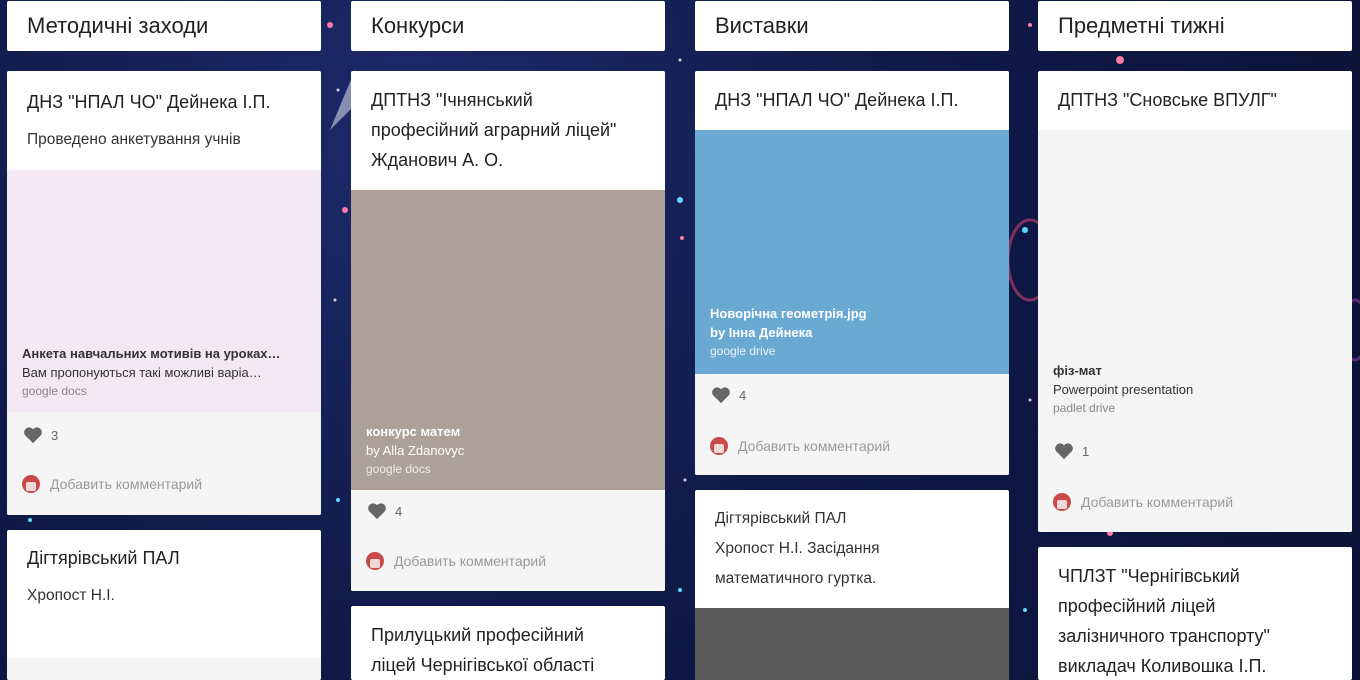 The width and height of the screenshot is (1360, 680). Describe the element at coordinates (1195, 26) in the screenshot. I see `column-title: Предметні тижні` at that location.